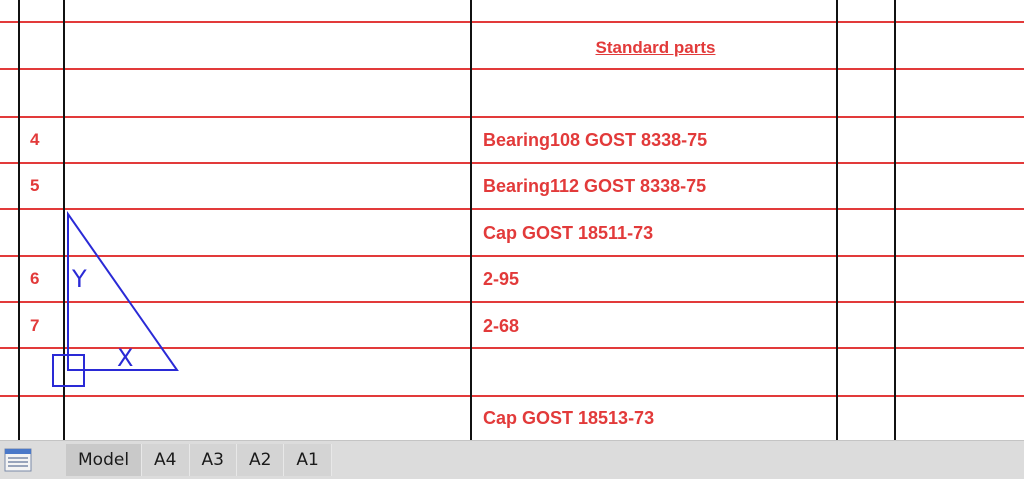  Describe the element at coordinates (115, 298) in the screenshot. I see `ucs-icon: Y X` at that location.